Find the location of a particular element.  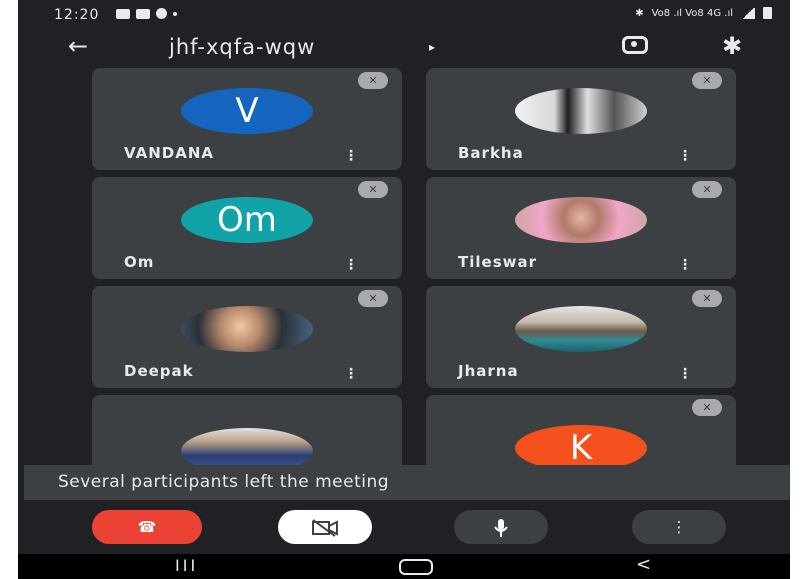

end-call-button: ☎ is located at coordinates (147, 527).